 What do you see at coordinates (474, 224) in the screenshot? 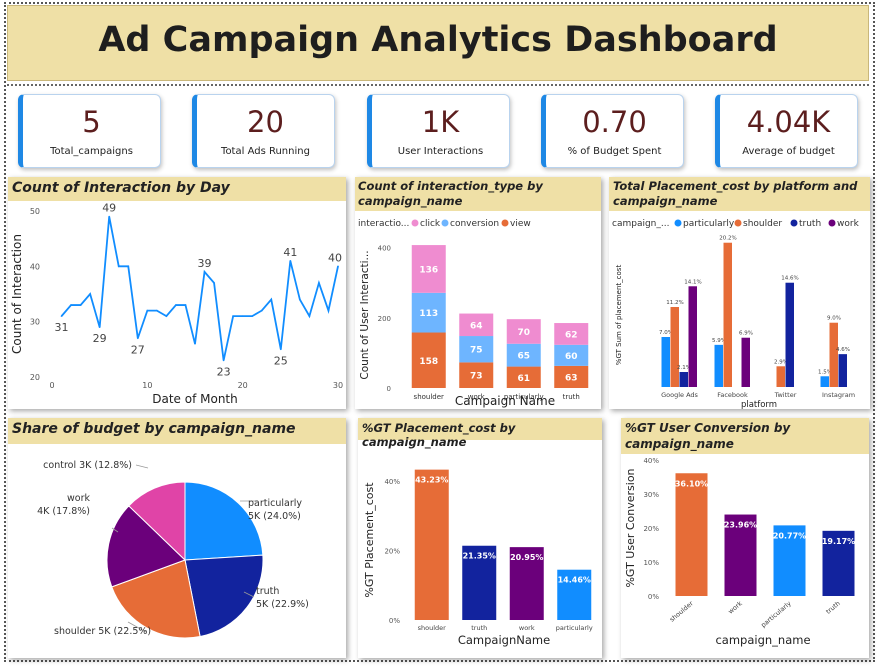
I see `legend-label: conversion` at bounding box center [474, 224].